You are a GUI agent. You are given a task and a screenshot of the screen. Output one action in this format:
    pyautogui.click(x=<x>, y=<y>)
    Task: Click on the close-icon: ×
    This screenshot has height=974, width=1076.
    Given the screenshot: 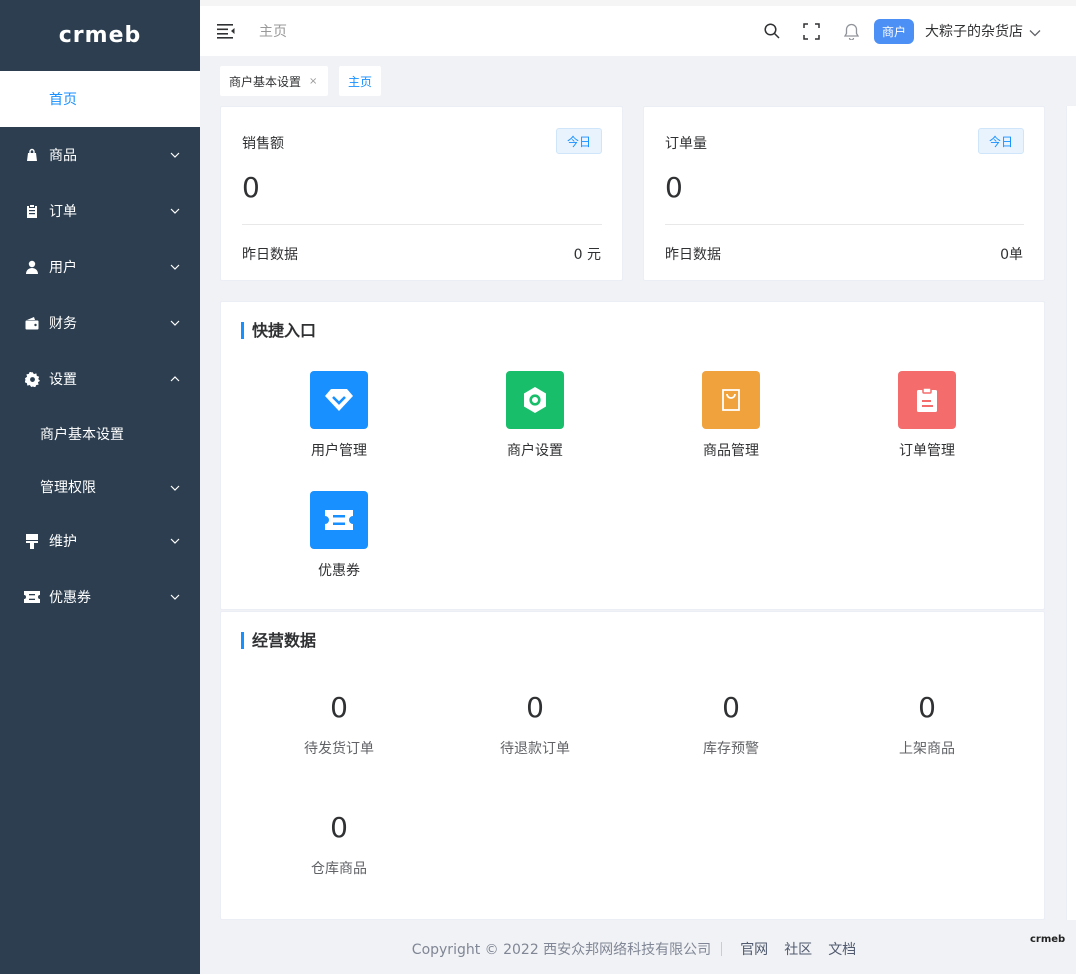 What is the action you would take?
    pyautogui.click(x=313, y=81)
    